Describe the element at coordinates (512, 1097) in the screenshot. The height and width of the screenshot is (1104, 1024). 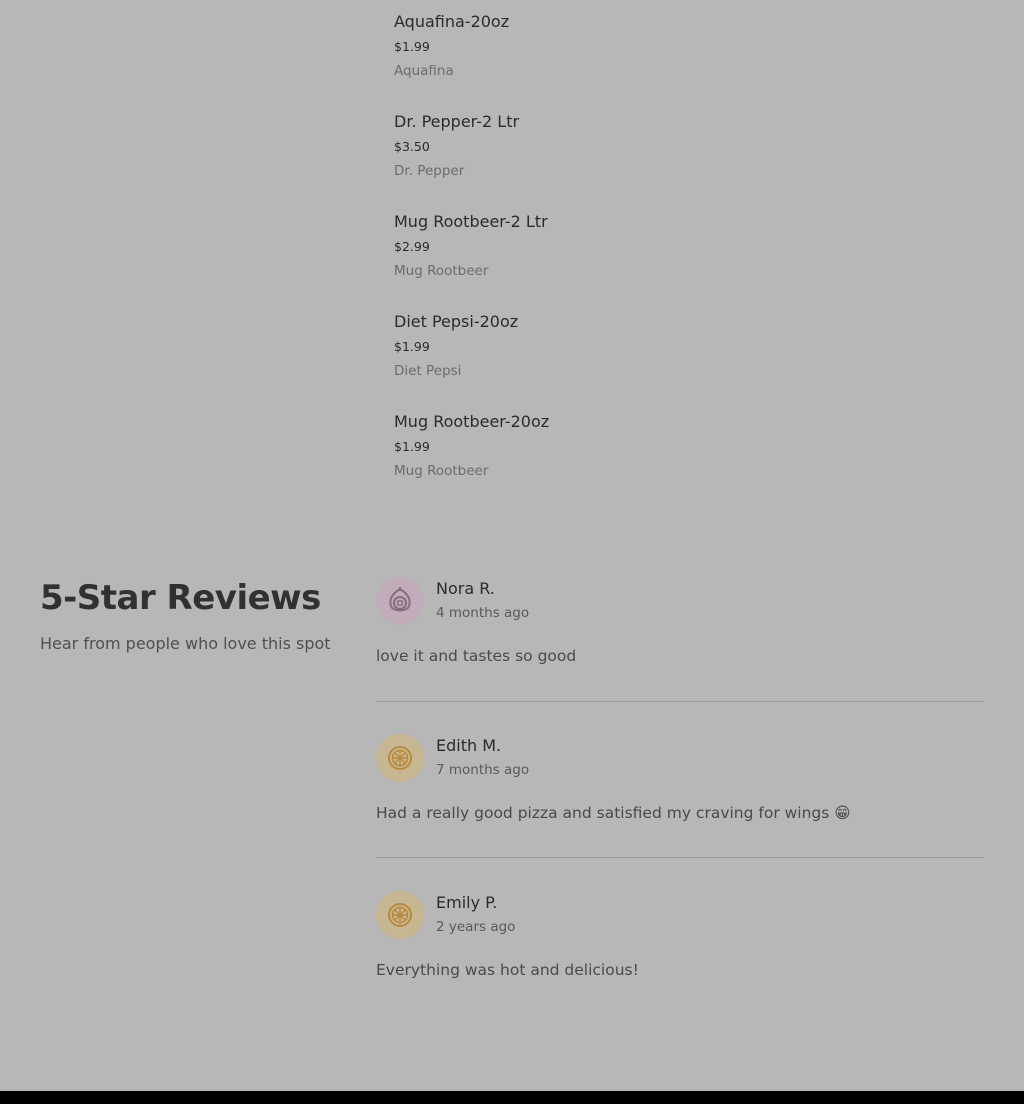
I see `footer-bar` at that location.